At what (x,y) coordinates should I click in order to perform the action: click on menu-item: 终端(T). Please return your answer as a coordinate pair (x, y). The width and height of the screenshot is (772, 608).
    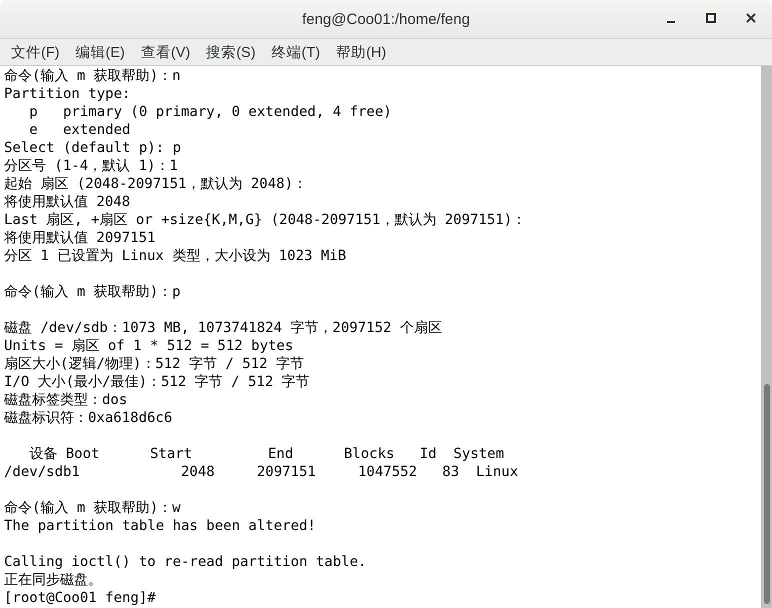
    Looking at the image, I should click on (296, 52).